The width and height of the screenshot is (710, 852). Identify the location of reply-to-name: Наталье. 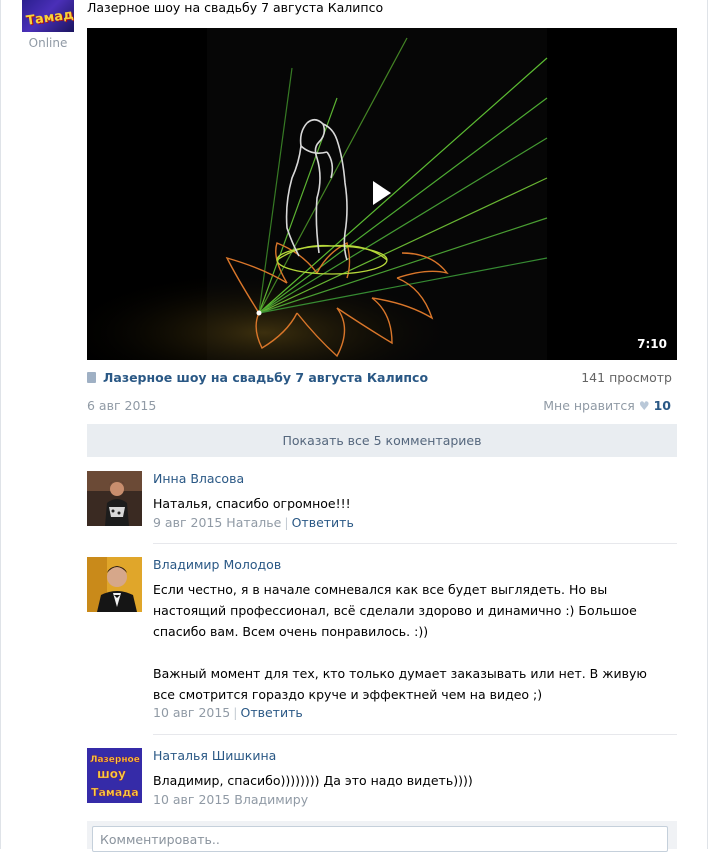
(253, 522).